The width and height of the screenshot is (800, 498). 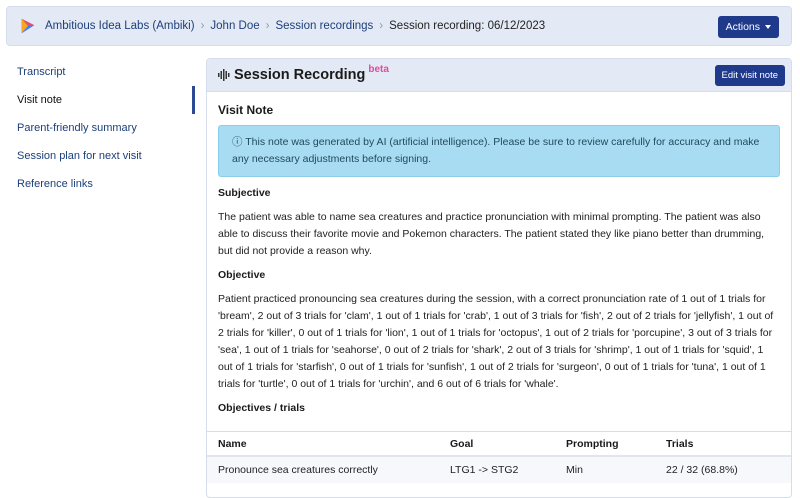 What do you see at coordinates (324, 26) in the screenshot?
I see `breadcrumb-session-recordings: Session recordings` at bounding box center [324, 26].